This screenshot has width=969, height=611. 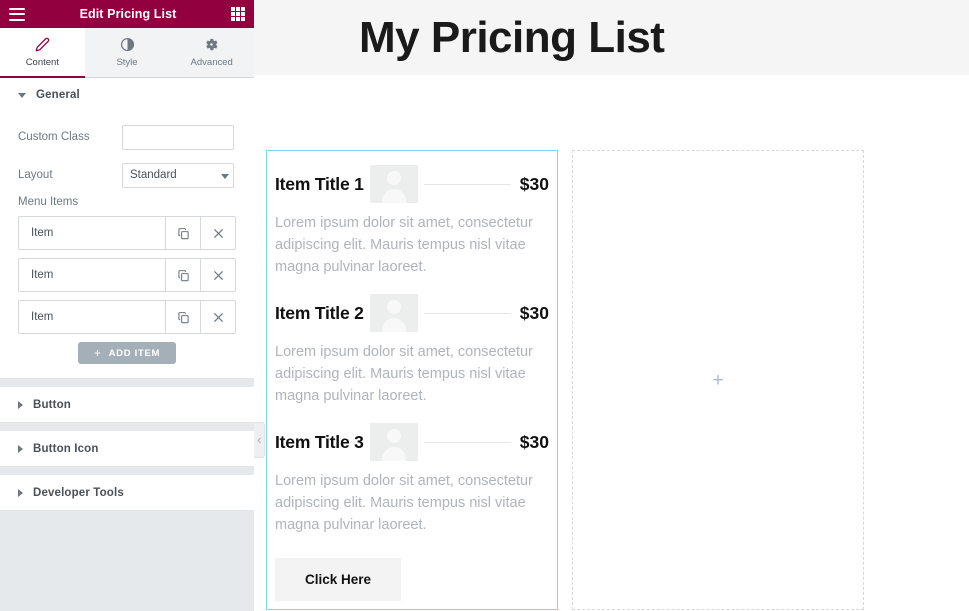 What do you see at coordinates (17, 14) in the screenshot?
I see `hamburger-icon` at bounding box center [17, 14].